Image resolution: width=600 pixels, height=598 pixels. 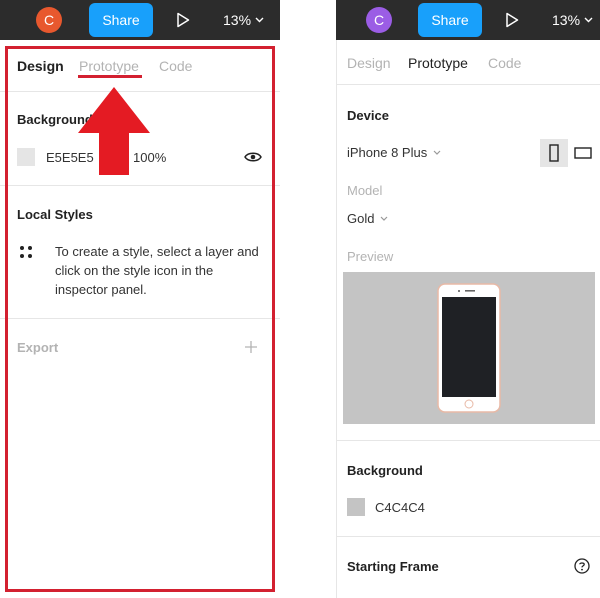 What do you see at coordinates (114, 131) in the screenshot?
I see `arrow-up-icon` at bounding box center [114, 131].